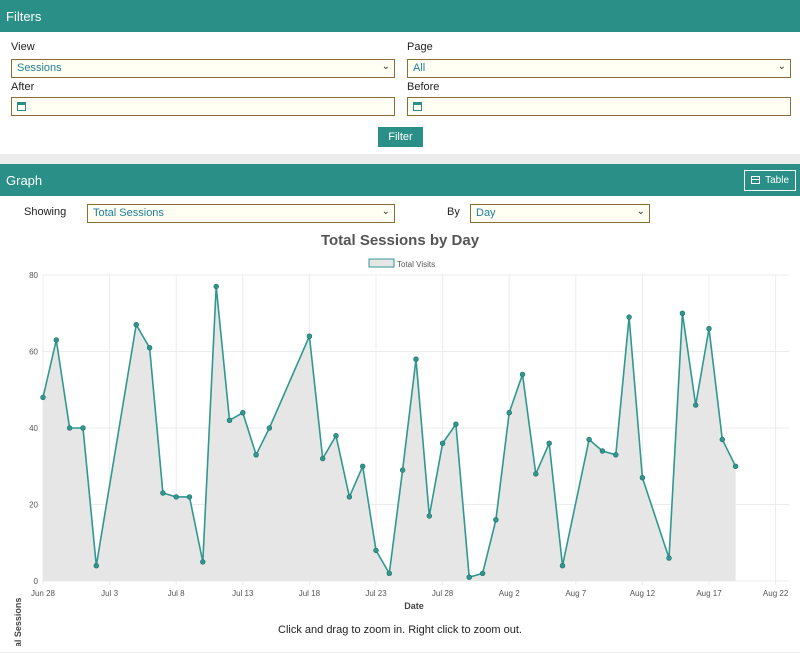 This screenshot has width=800, height=653. Describe the element at coordinates (575, 593) in the screenshot. I see `x-tick-label: Aug 7` at that location.